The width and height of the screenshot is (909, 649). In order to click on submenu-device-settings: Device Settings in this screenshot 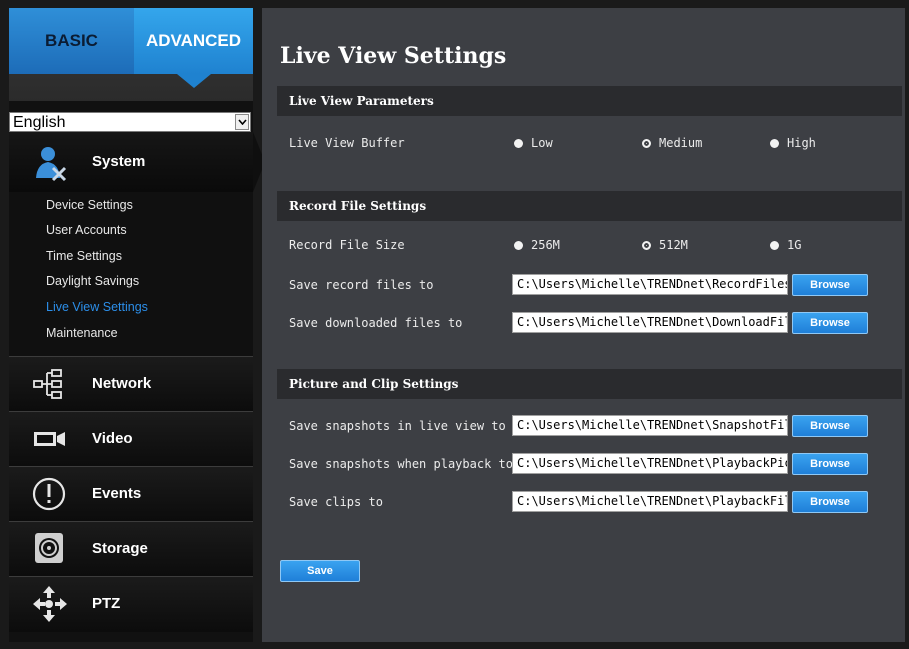, I will do `click(89, 205)`.